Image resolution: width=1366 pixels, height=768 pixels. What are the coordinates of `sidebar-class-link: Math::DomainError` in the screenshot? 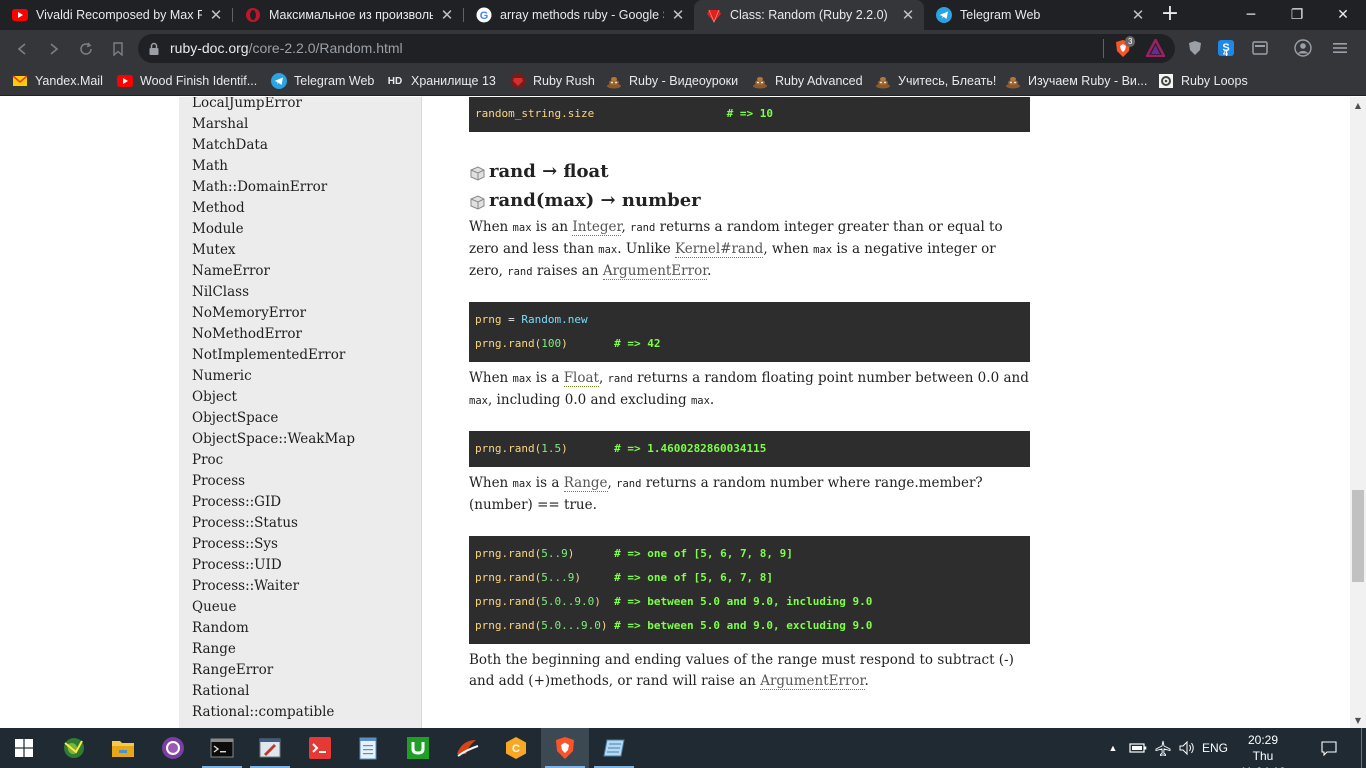 It's located at (273, 187).